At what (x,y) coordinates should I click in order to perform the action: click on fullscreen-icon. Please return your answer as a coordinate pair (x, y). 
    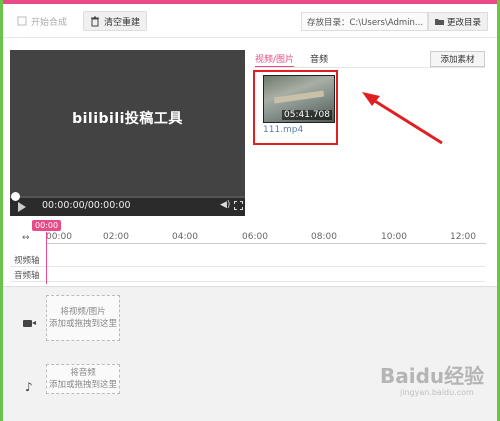
    Looking at the image, I should click on (238, 205).